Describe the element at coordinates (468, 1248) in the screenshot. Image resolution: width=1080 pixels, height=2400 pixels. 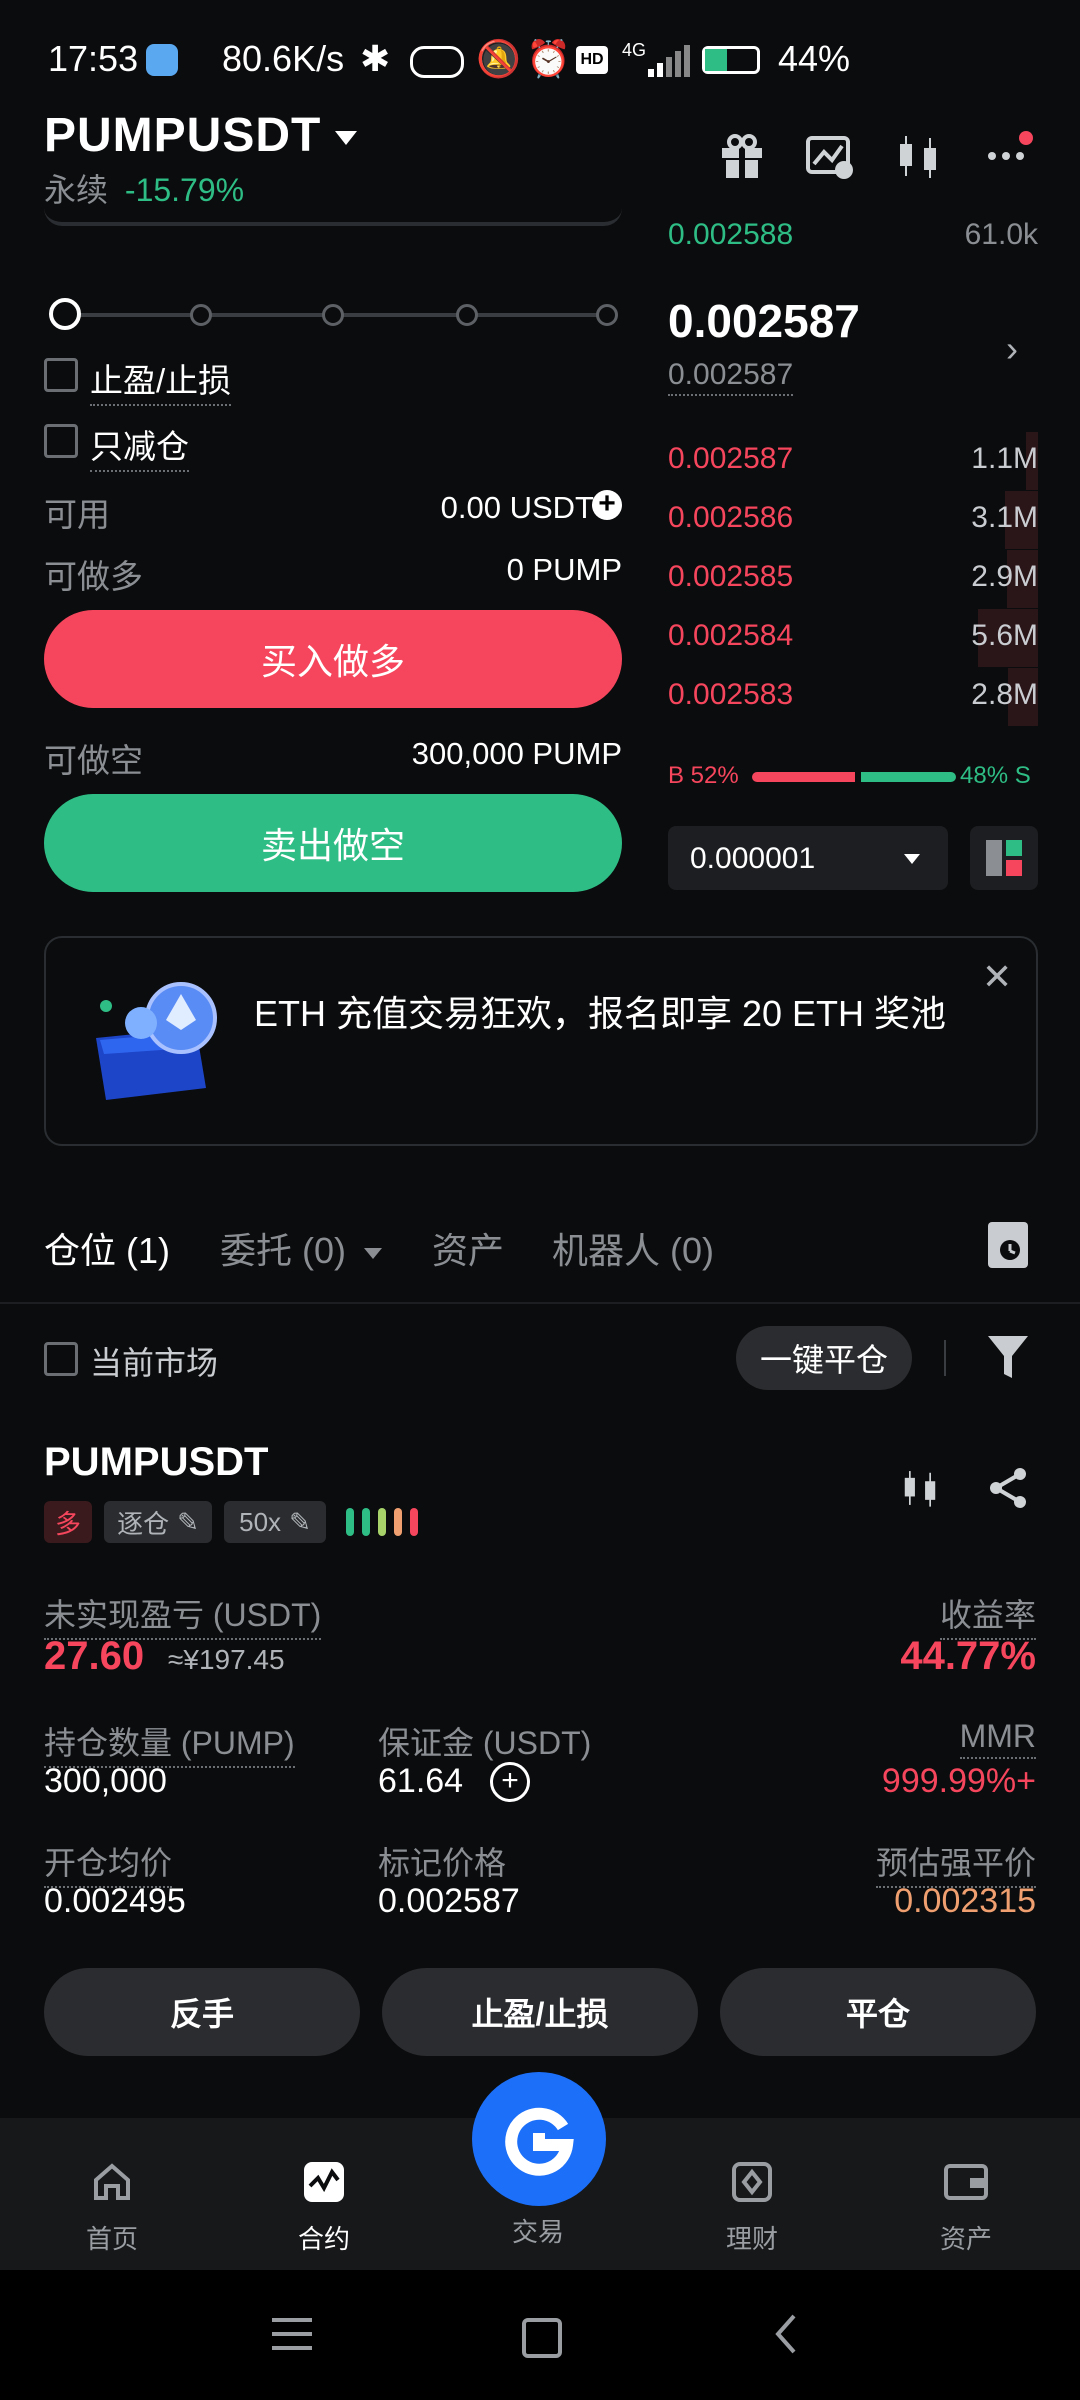
I see `tab-assets: 资产` at that location.